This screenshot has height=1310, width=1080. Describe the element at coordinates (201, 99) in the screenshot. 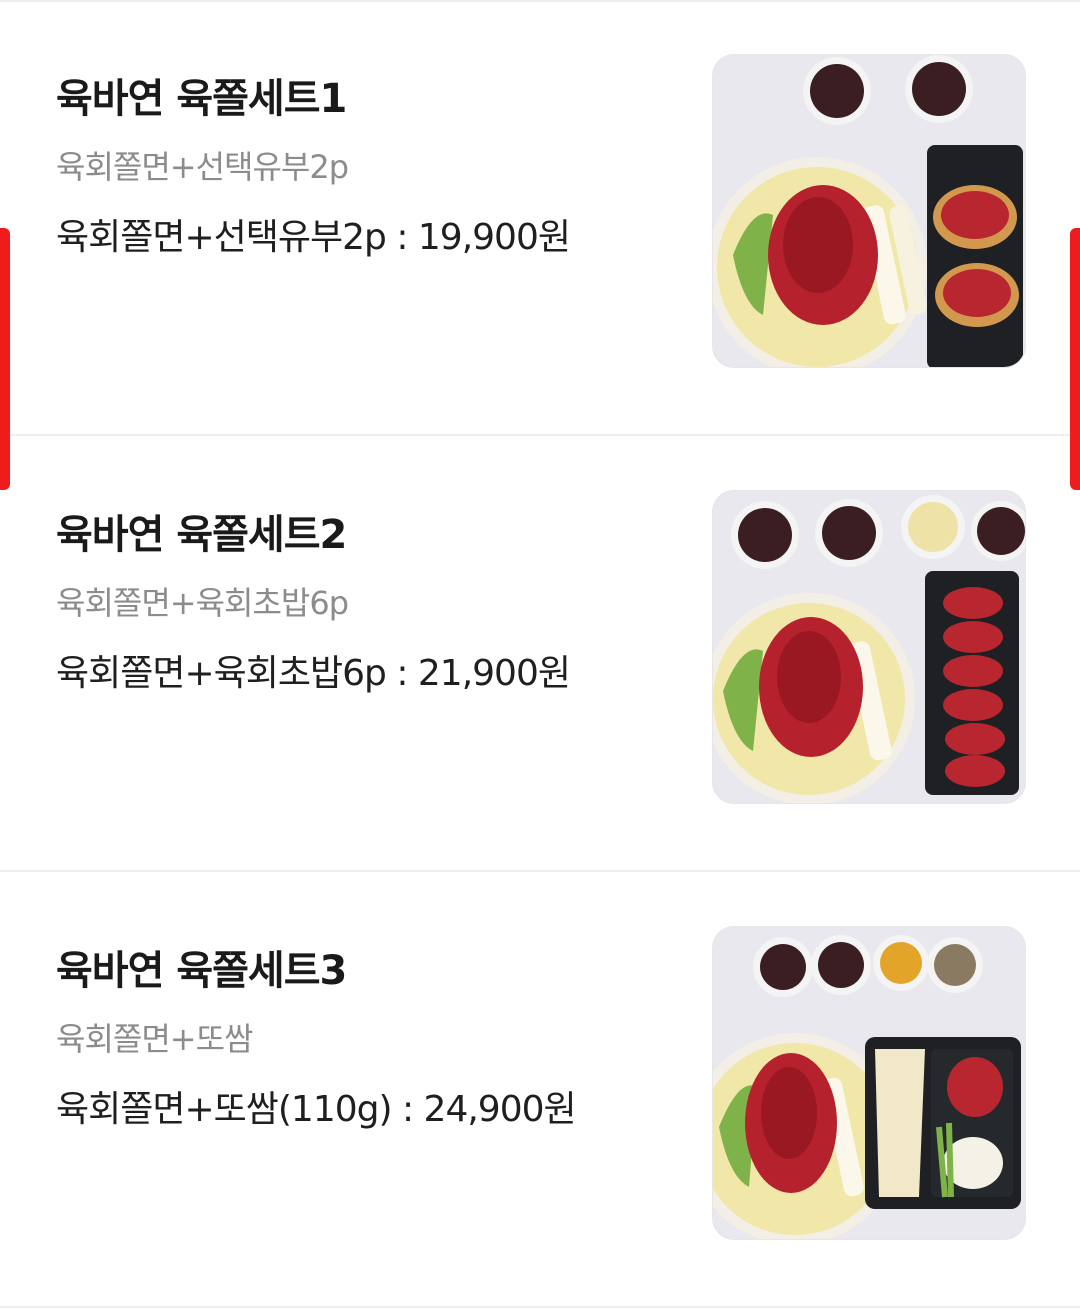

I see `item-name: 육바연 육쫄세트1` at that location.